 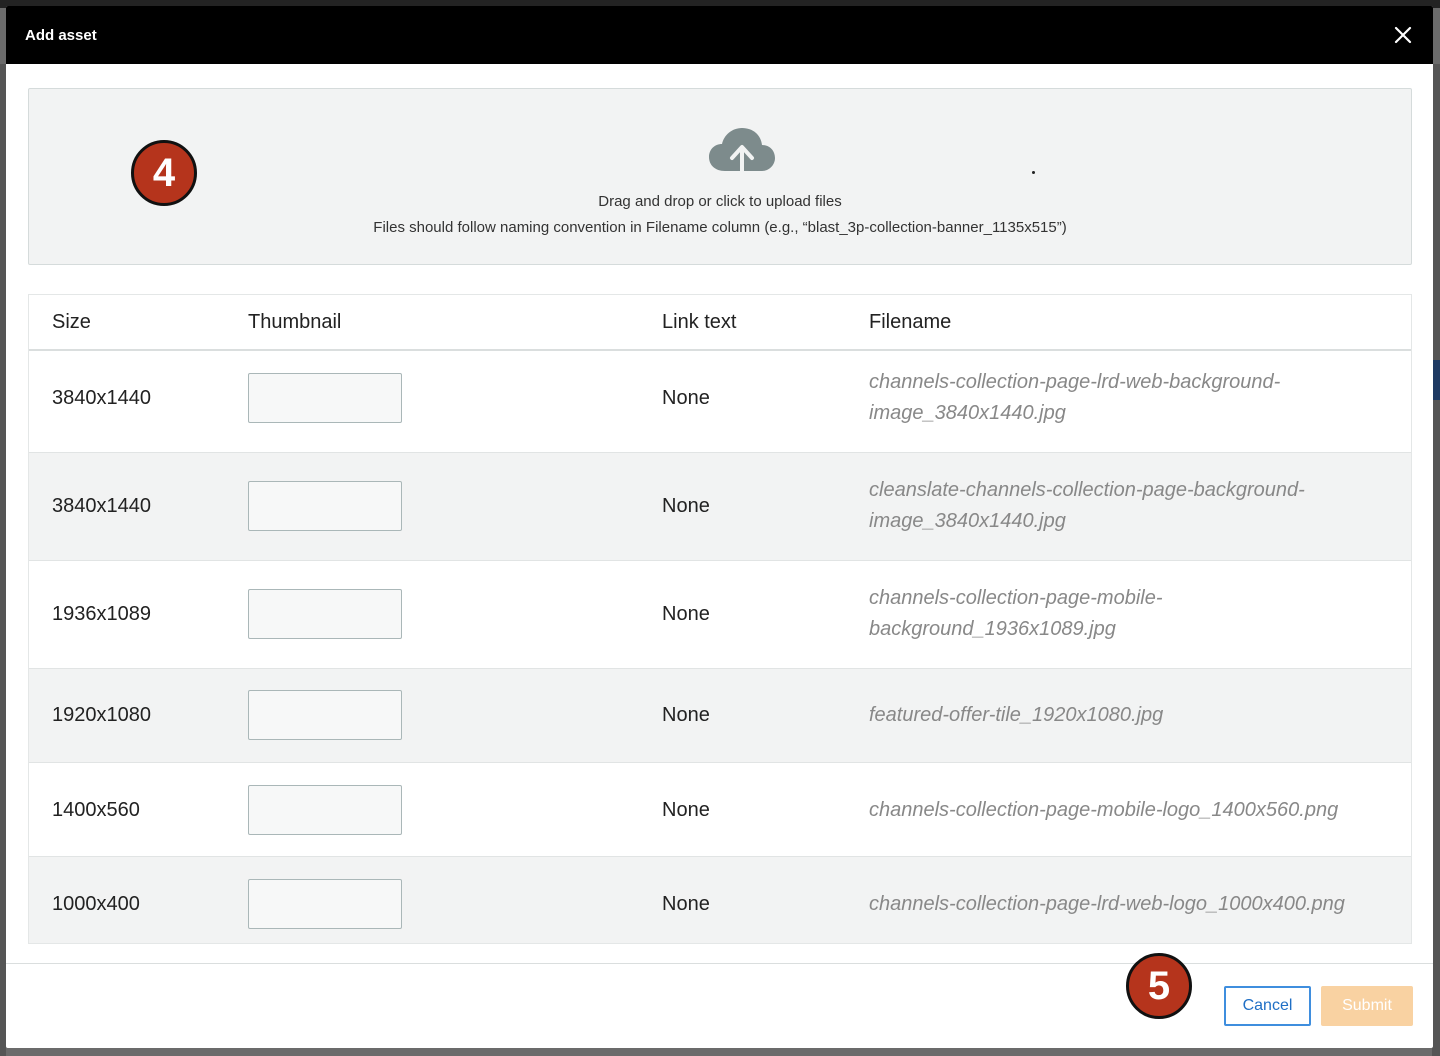 What do you see at coordinates (101, 614) in the screenshot?
I see `cell-size: 1936x1089` at bounding box center [101, 614].